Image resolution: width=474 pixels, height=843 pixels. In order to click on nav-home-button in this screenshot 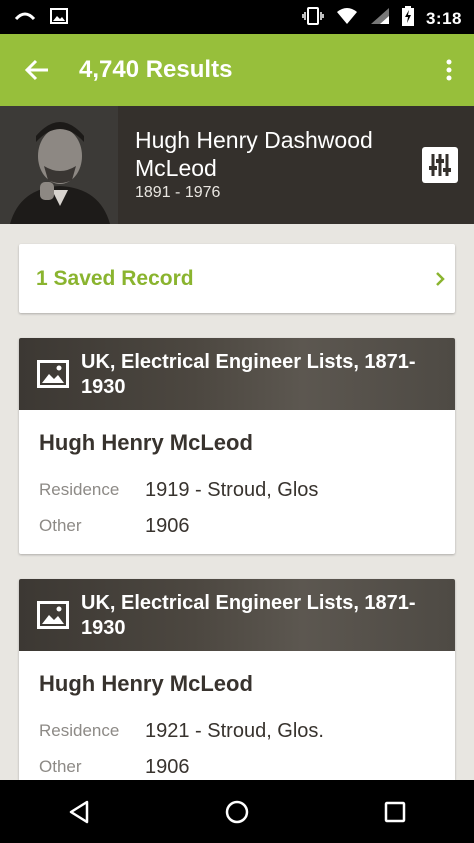, I will do `click(237, 811)`.